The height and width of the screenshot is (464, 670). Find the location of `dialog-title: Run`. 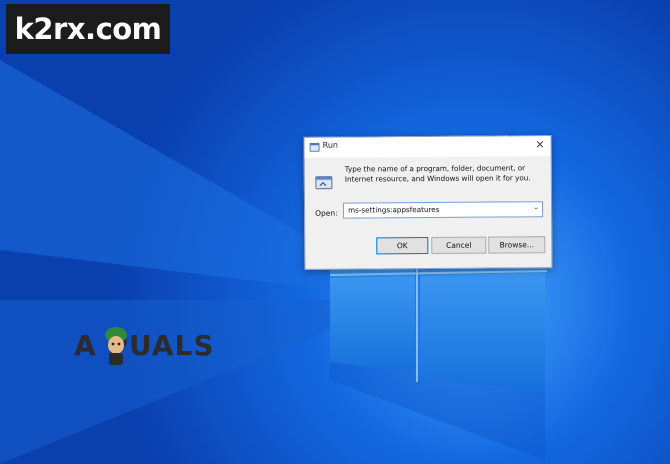

dialog-title: Run is located at coordinates (330, 145).